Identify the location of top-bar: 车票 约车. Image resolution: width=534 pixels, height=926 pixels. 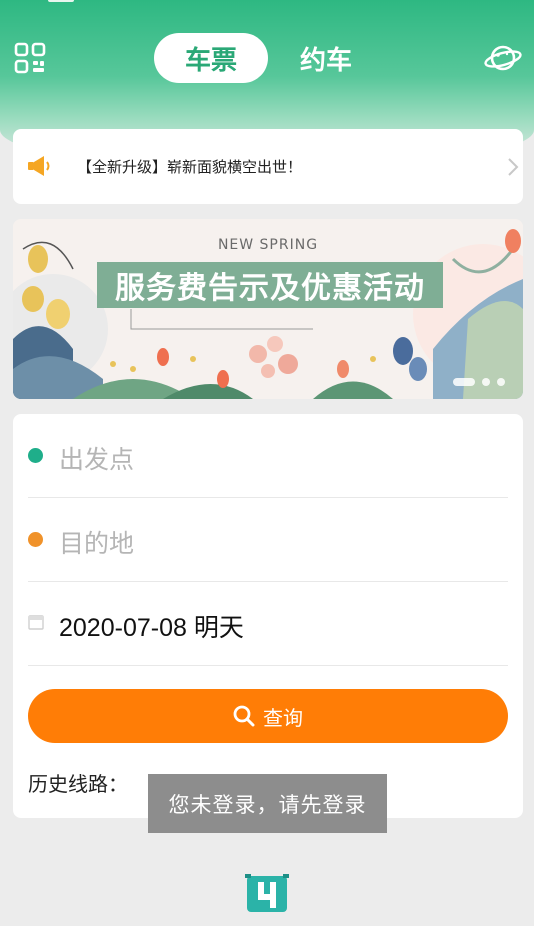
(267, 58).